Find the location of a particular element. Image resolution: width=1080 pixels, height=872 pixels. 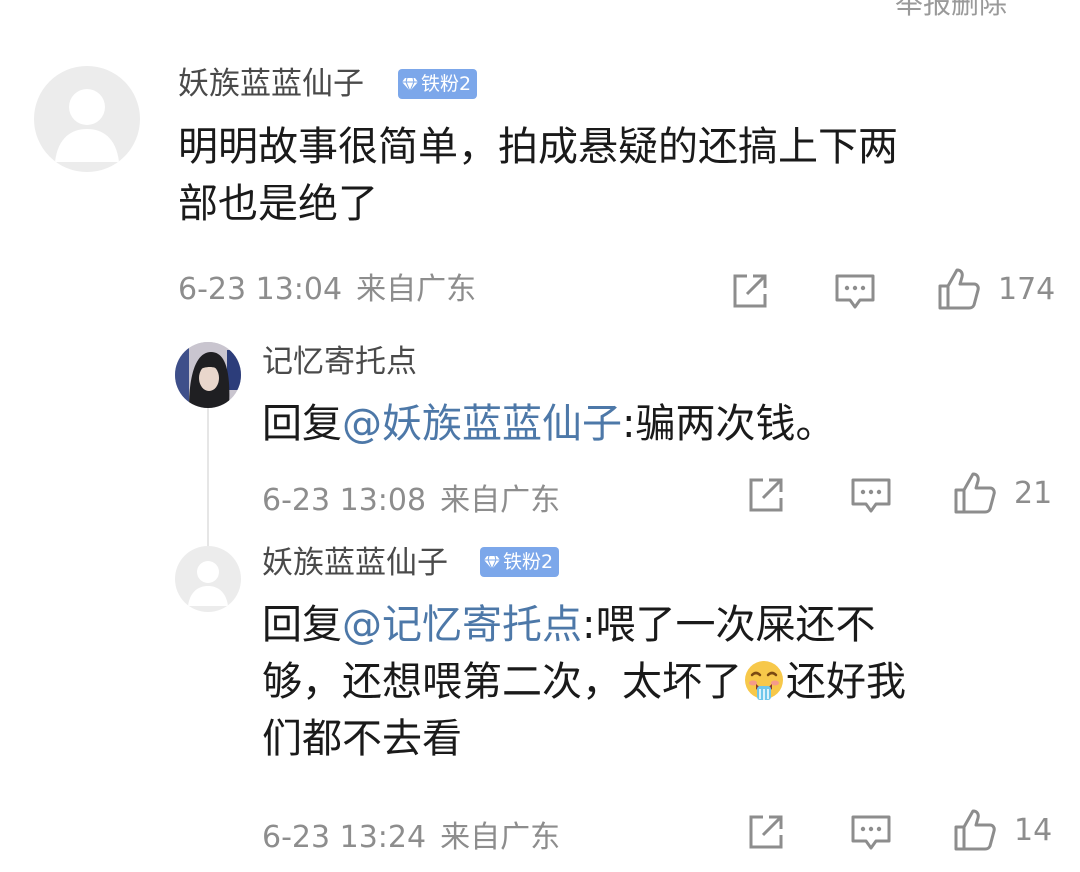

reply-content: 回复@记忆寄托点:喂了一次屎还不 够，还想喂第二次，太坏了 还好我 们都不去看 is located at coordinates (584, 682).